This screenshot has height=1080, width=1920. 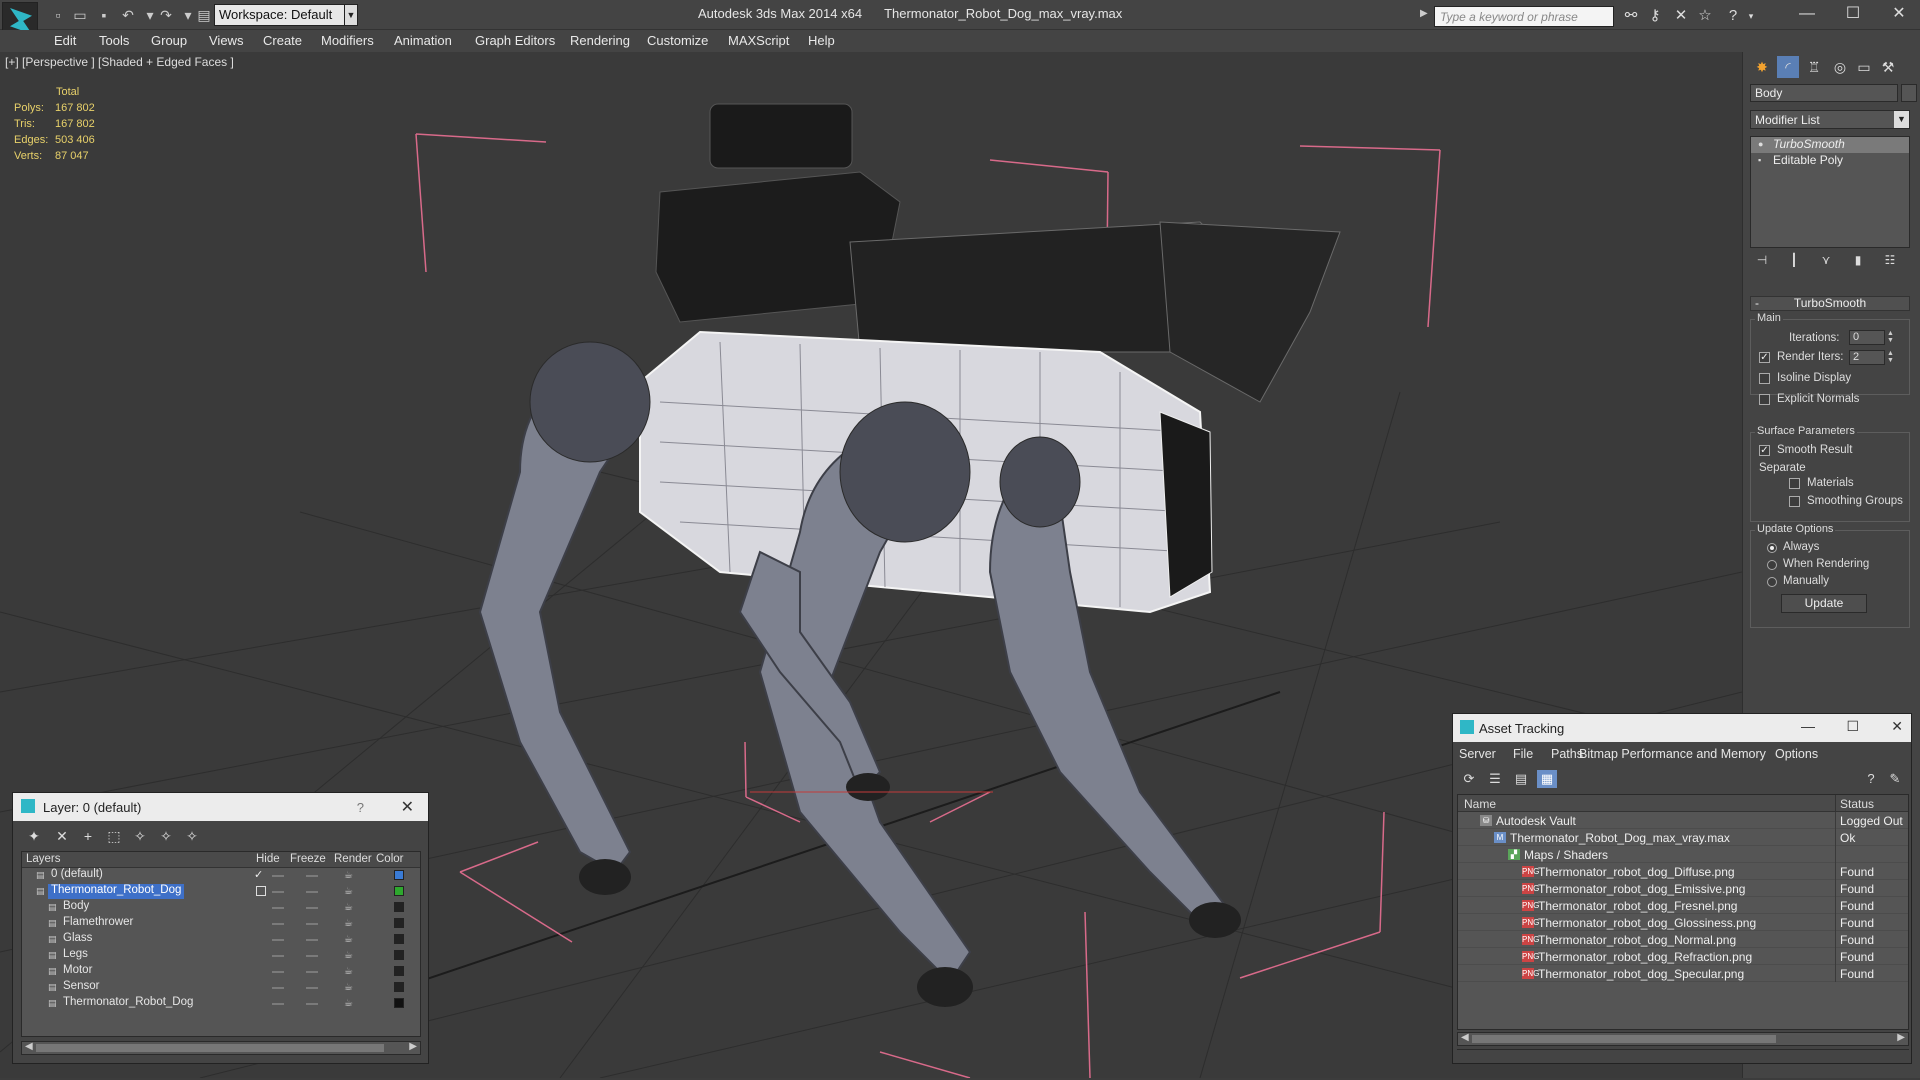 What do you see at coordinates (1681, 16) in the screenshot?
I see `connect-icon: ✕` at bounding box center [1681, 16].